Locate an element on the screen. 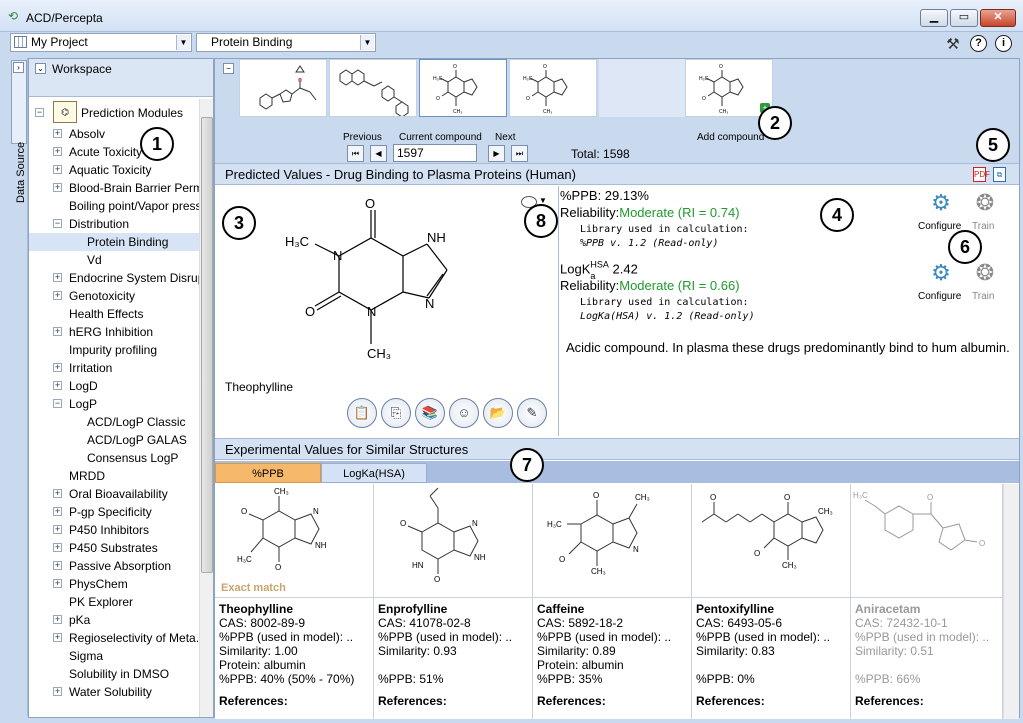 This screenshot has height=723, width=1023. tree-item: + Genotoxicity is located at coordinates (114, 296).